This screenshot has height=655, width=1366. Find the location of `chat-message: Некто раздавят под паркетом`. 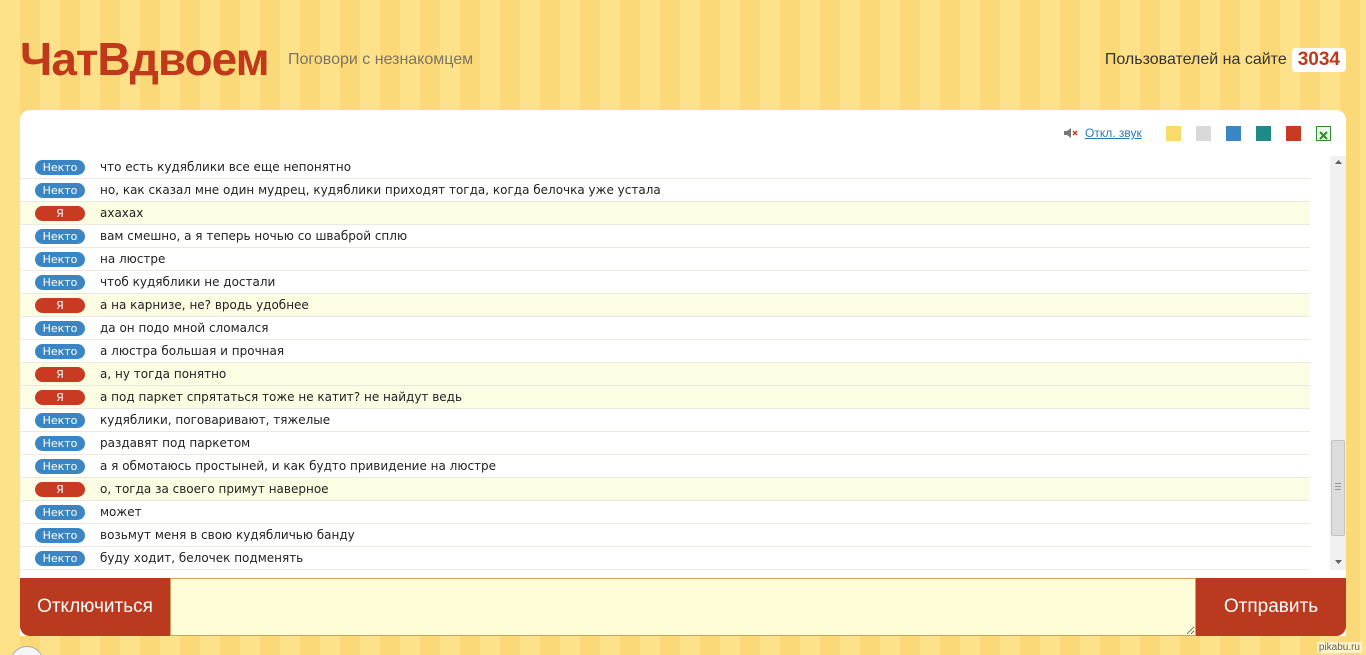

chat-message: Некто раздавят под паркетом is located at coordinates (665, 443).